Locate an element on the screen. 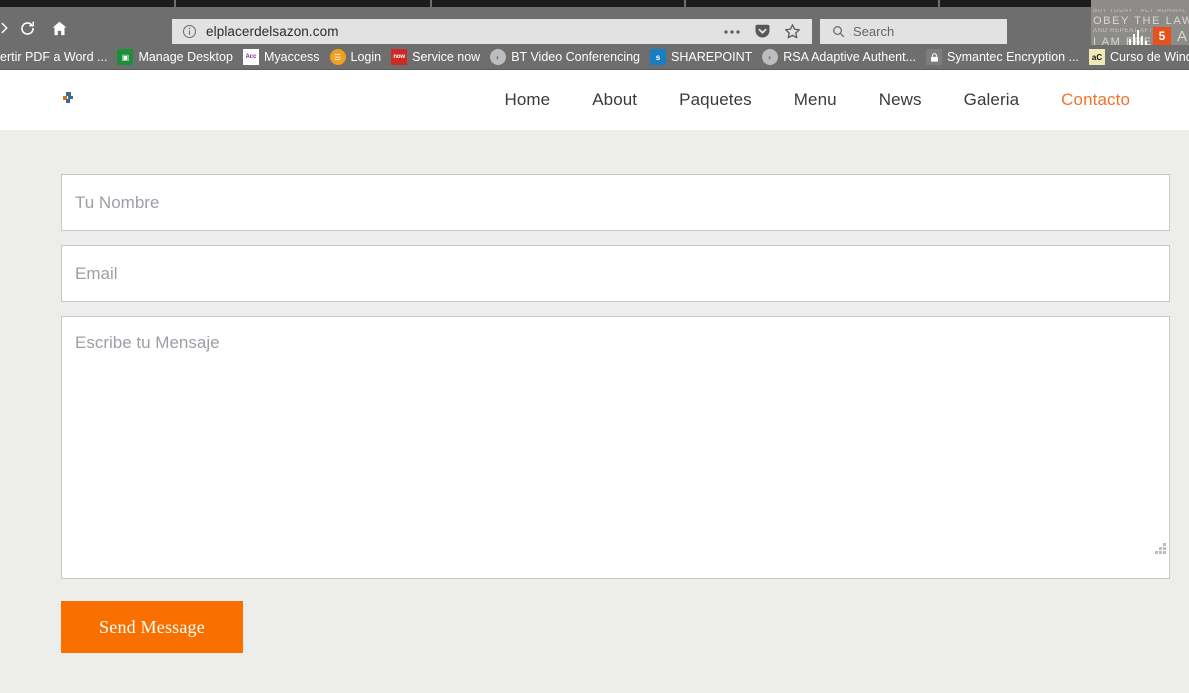  send-message-button: Send Message is located at coordinates (152, 627).